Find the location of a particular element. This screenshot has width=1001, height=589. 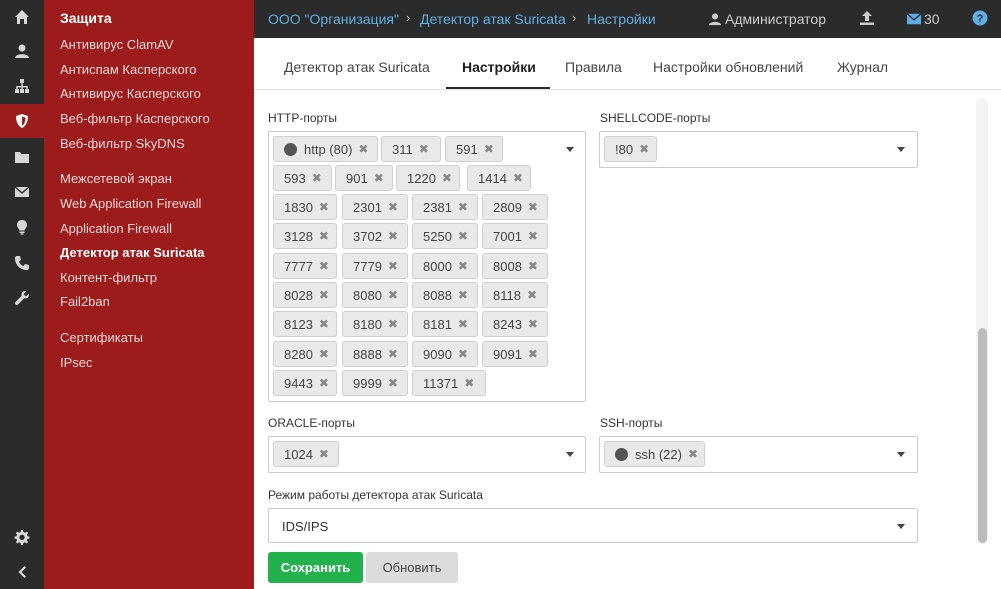

upload-button is located at coordinates (867, 18).